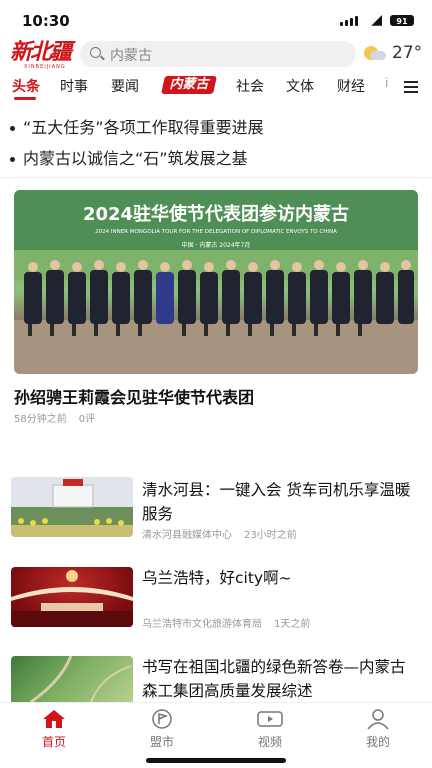 This screenshot has width=432, height=768. Describe the element at coordinates (143, 127) in the screenshot. I see `headline-text: “五大任务”各项工作取得重要进展` at that location.